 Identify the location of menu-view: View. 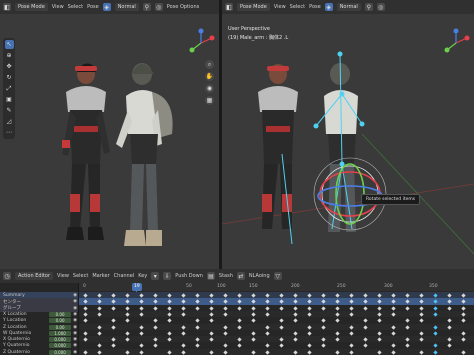
(280, 7).